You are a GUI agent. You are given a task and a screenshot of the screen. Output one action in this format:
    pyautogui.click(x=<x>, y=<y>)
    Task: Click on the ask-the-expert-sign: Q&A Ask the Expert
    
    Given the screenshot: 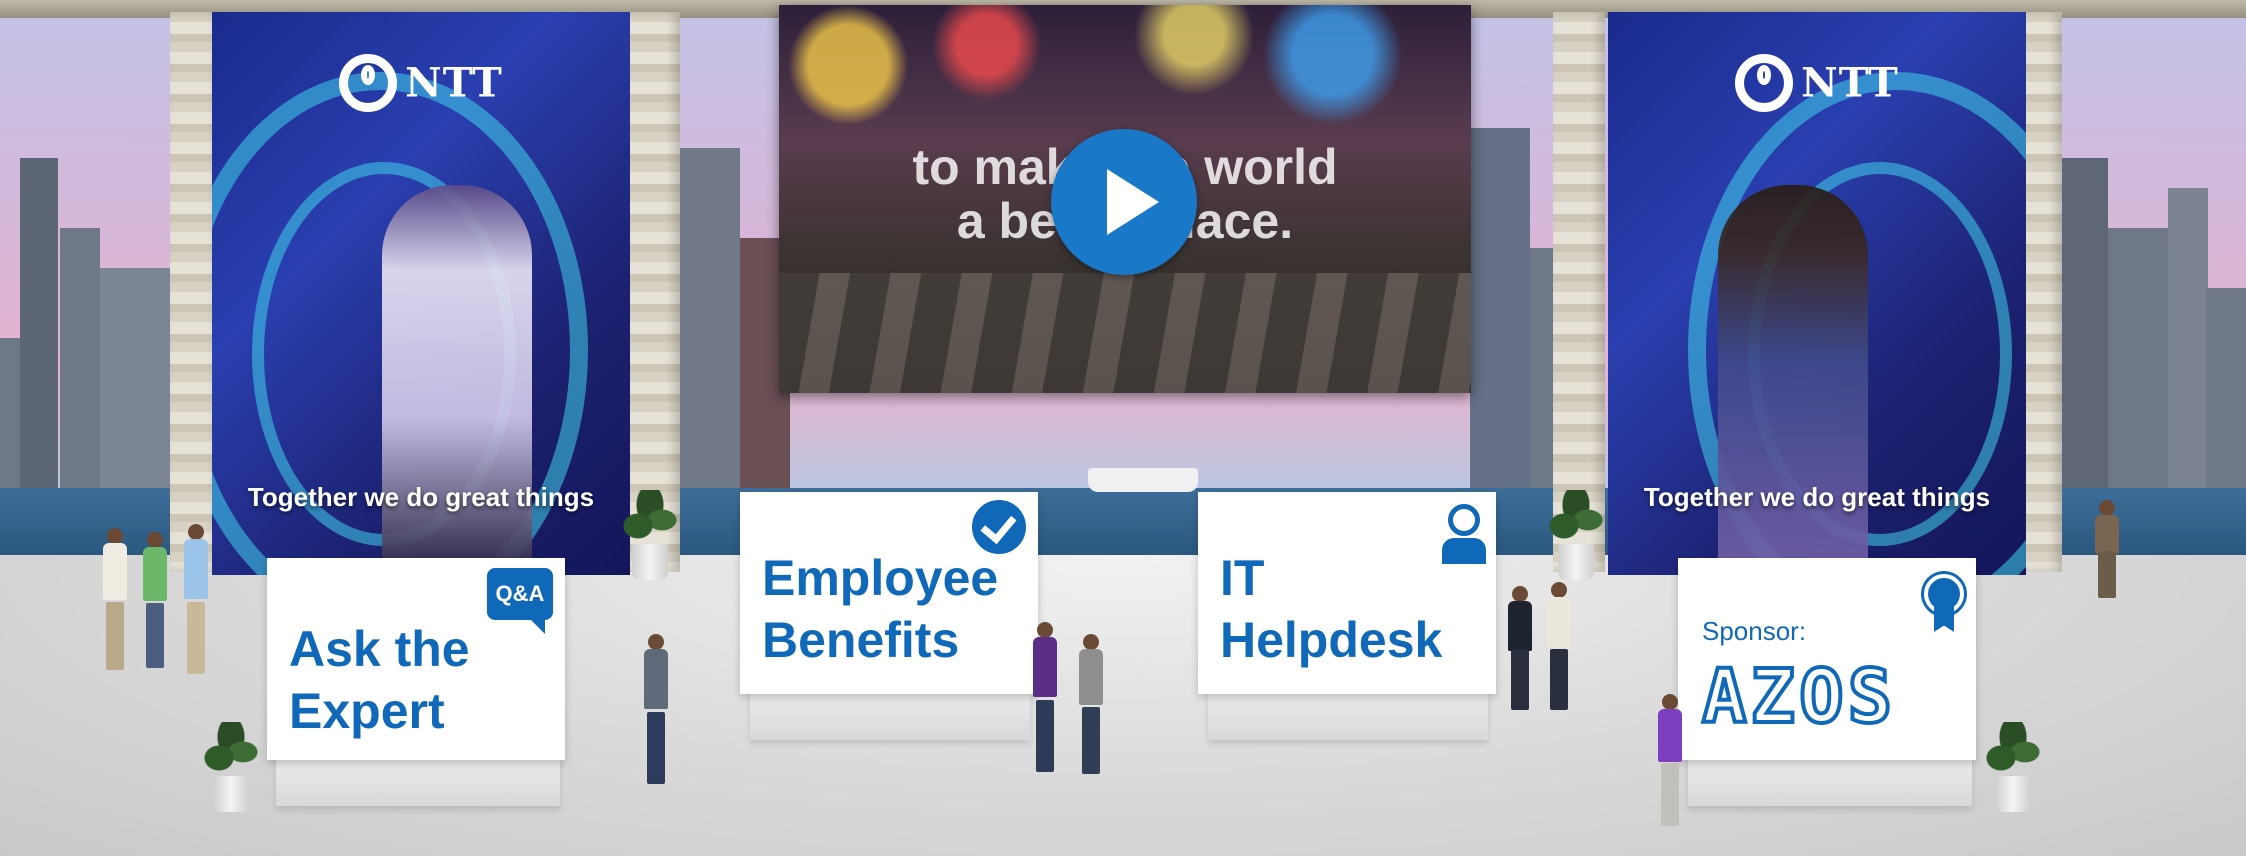 What is the action you would take?
    pyautogui.click(x=416, y=659)
    